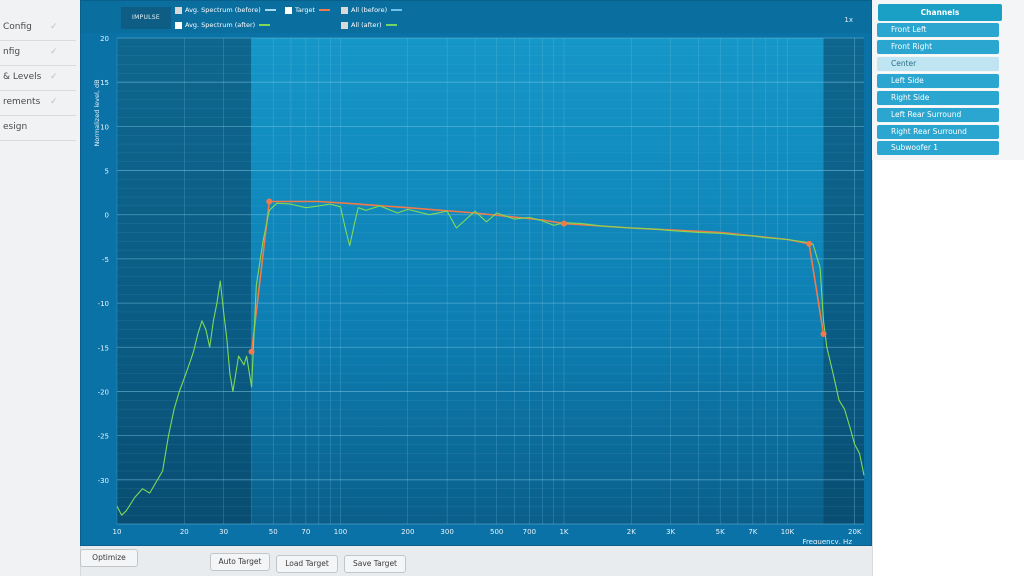  What do you see at coordinates (909, 29) in the screenshot?
I see `channel-label: Front Left` at bounding box center [909, 29].